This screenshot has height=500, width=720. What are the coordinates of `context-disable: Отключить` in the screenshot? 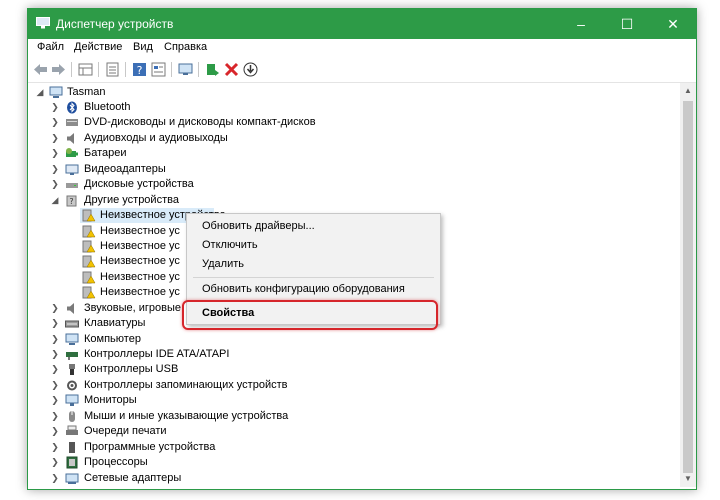 It's located at (313, 246).